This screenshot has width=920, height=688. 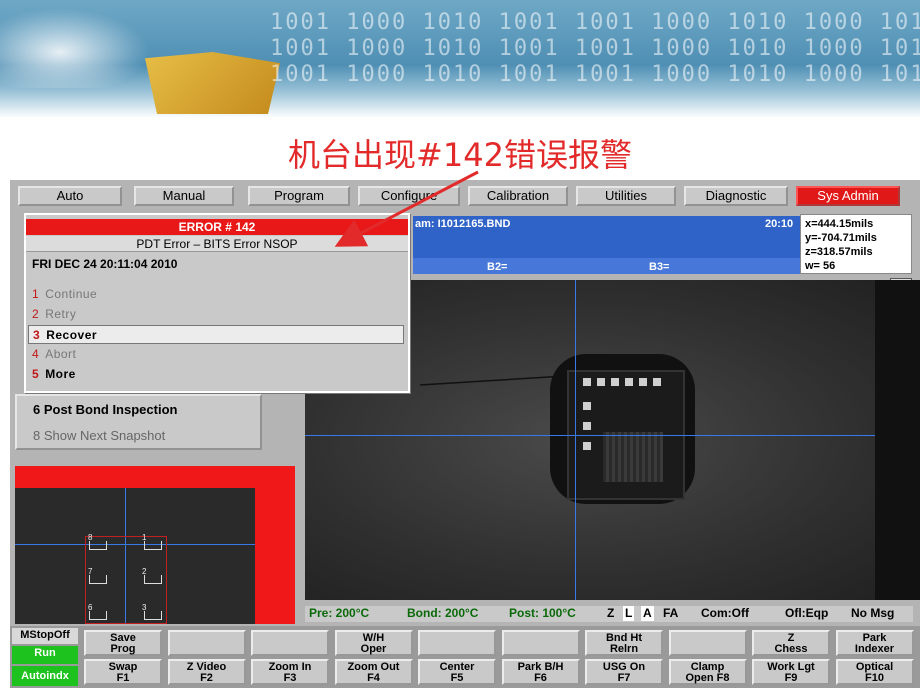 What do you see at coordinates (629, 613) in the screenshot?
I see `l-indicator: L` at bounding box center [629, 613].